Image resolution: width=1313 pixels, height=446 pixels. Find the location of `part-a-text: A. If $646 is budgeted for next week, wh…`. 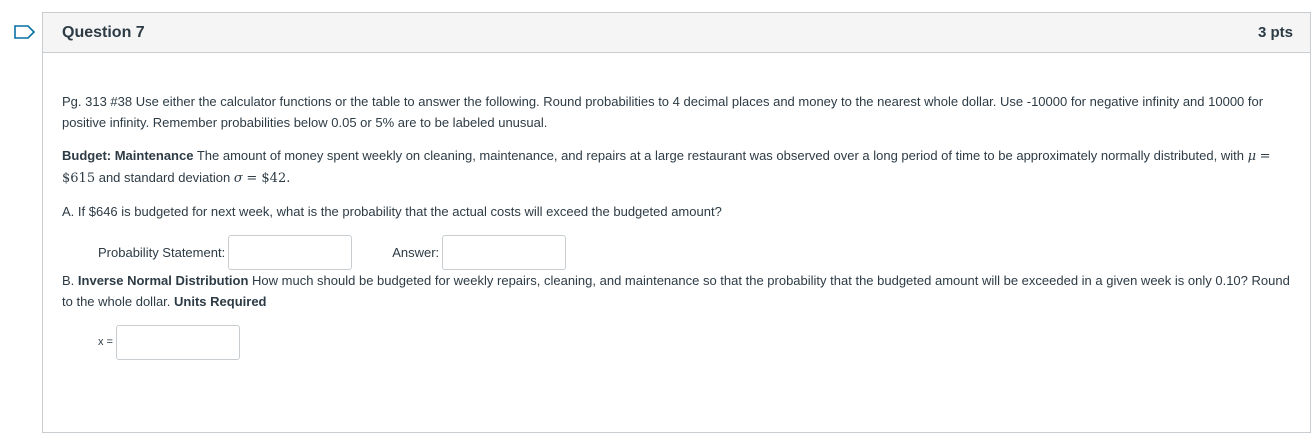

part-a-text: A. If $646 is budgeted for next week, wh… is located at coordinates (392, 211).